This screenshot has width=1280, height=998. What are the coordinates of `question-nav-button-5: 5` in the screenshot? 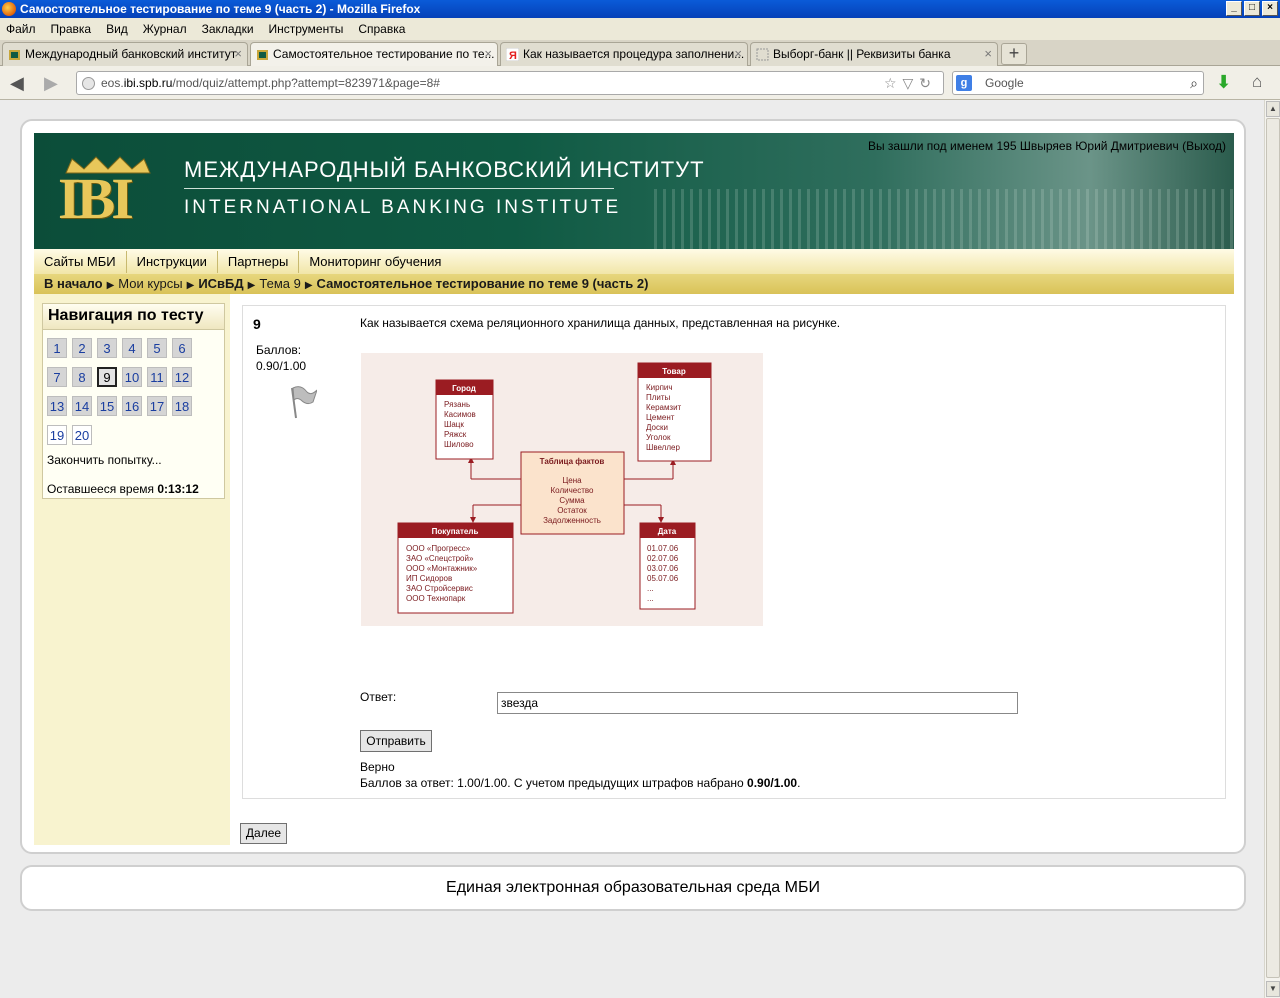 It's located at (157, 348).